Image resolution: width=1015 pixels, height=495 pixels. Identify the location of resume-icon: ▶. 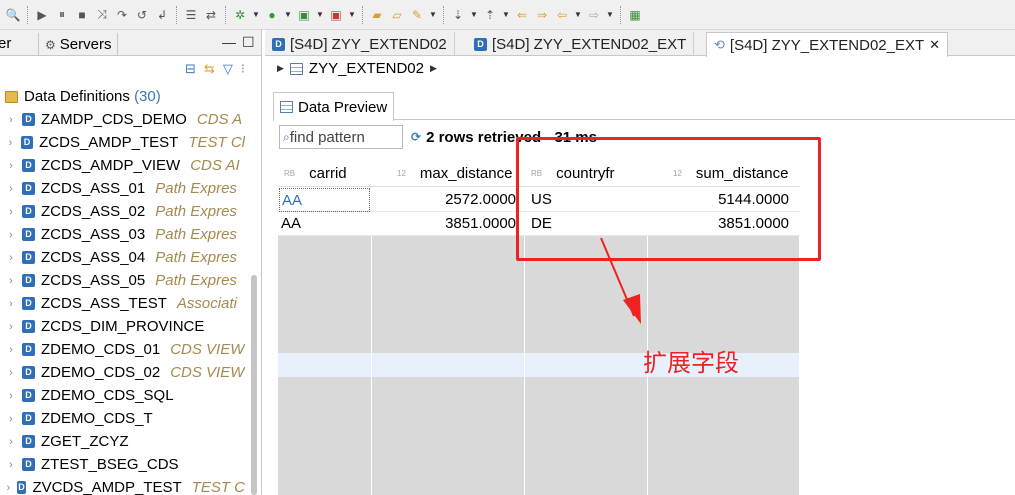
(42, 15).